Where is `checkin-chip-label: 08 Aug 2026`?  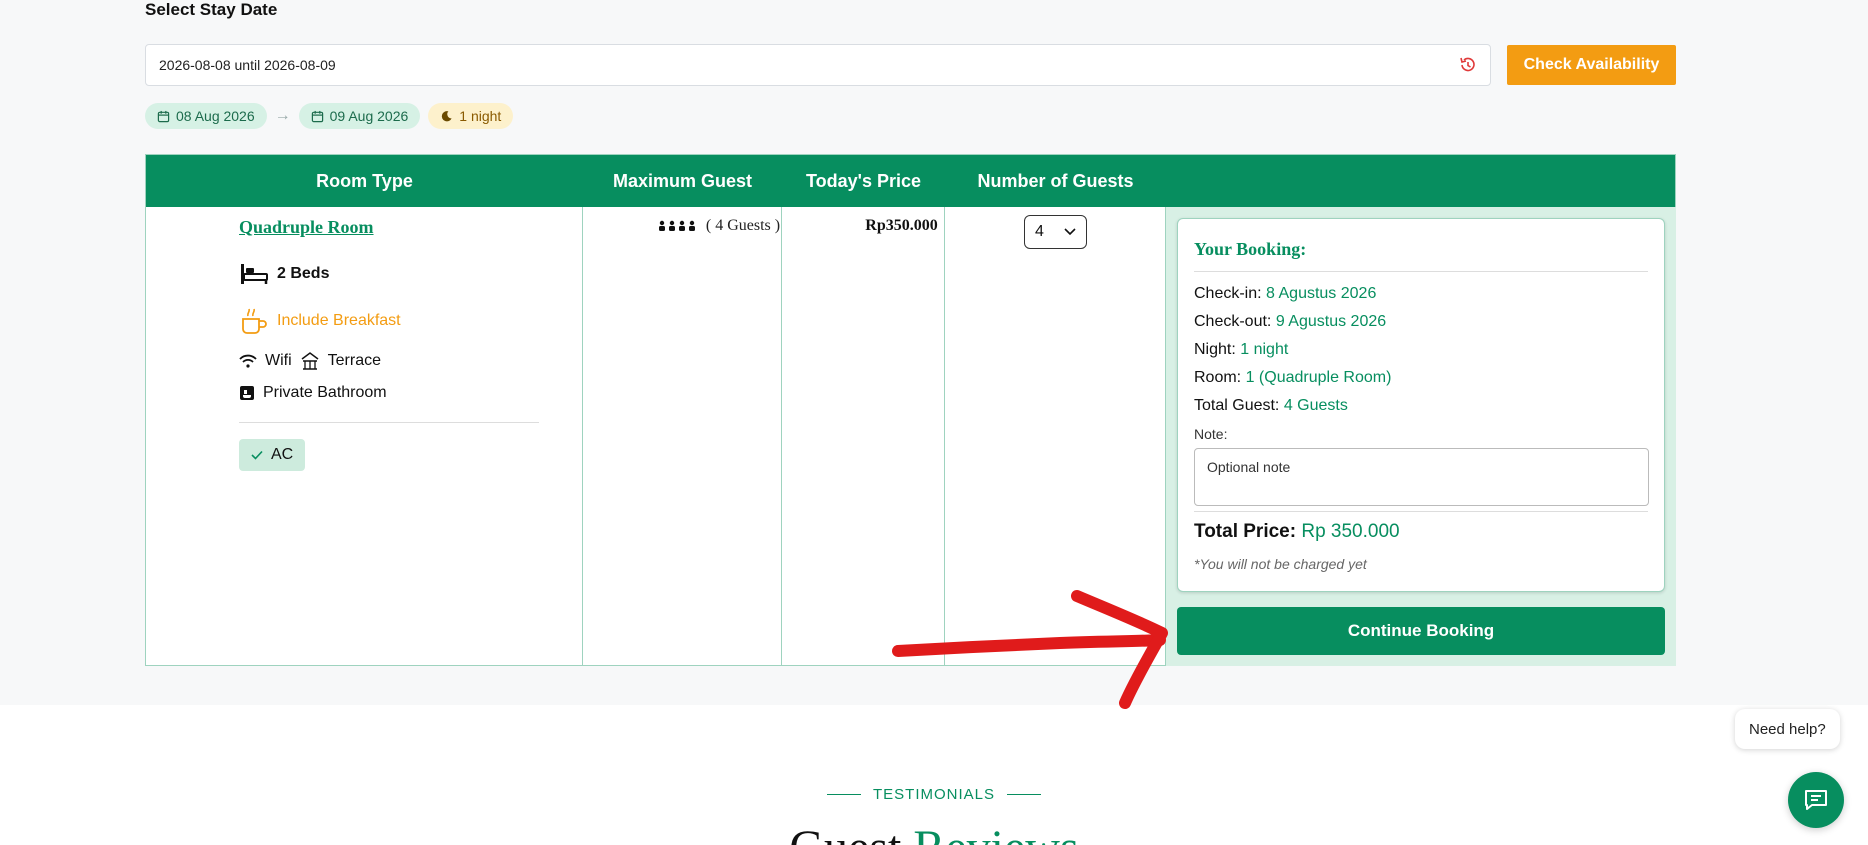 checkin-chip-label: 08 Aug 2026 is located at coordinates (215, 116).